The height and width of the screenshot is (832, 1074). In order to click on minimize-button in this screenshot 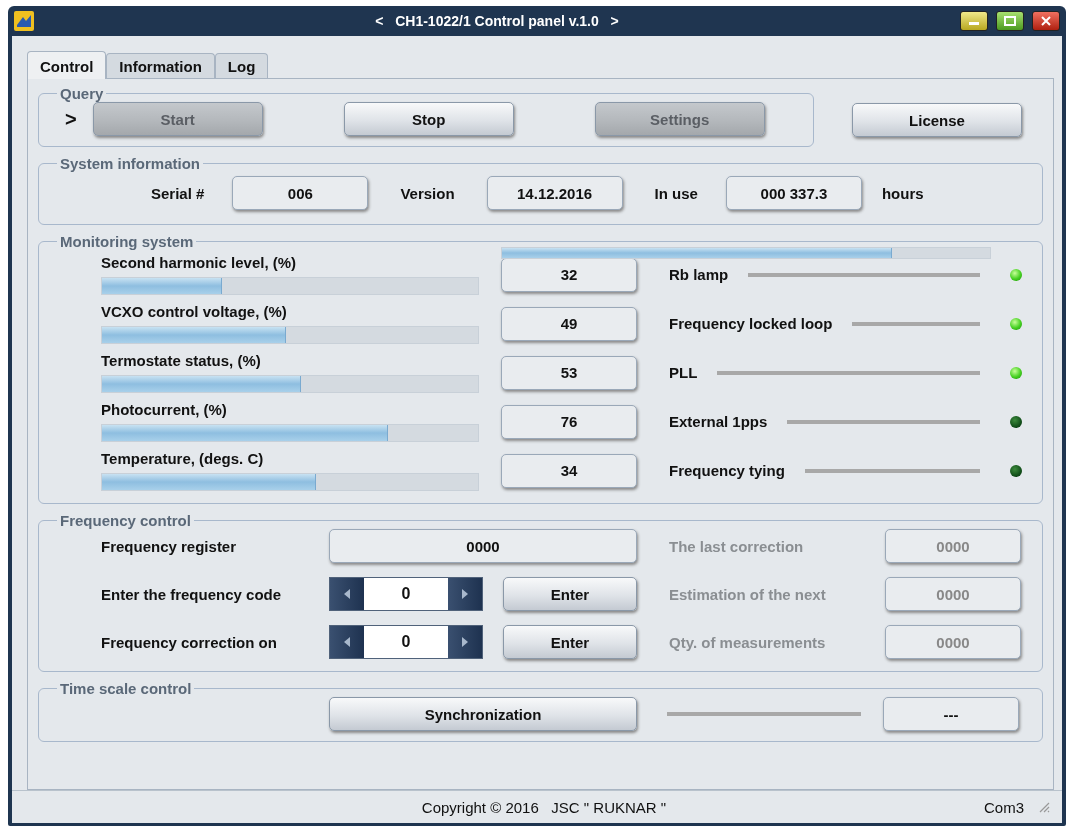, I will do `click(974, 21)`.